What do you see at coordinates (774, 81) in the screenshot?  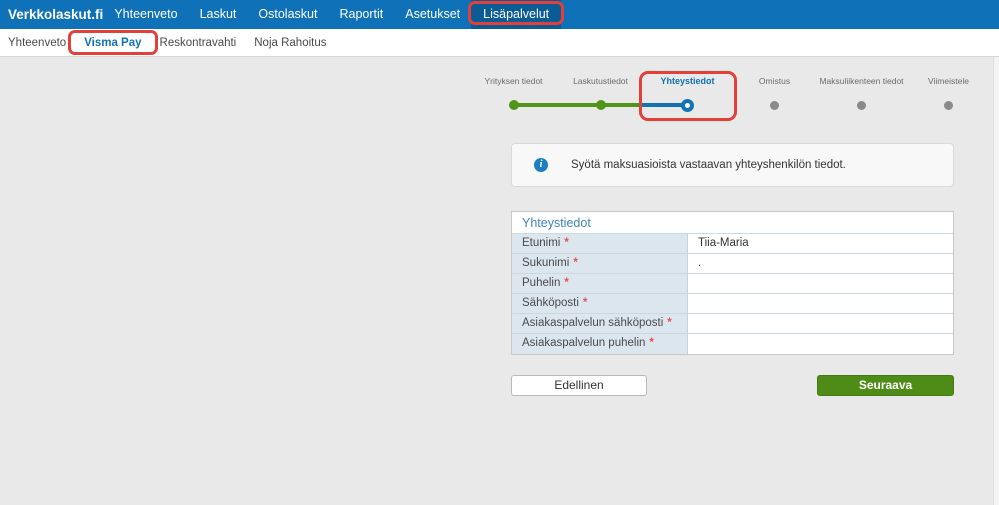 I see `step-label: Omistus` at bounding box center [774, 81].